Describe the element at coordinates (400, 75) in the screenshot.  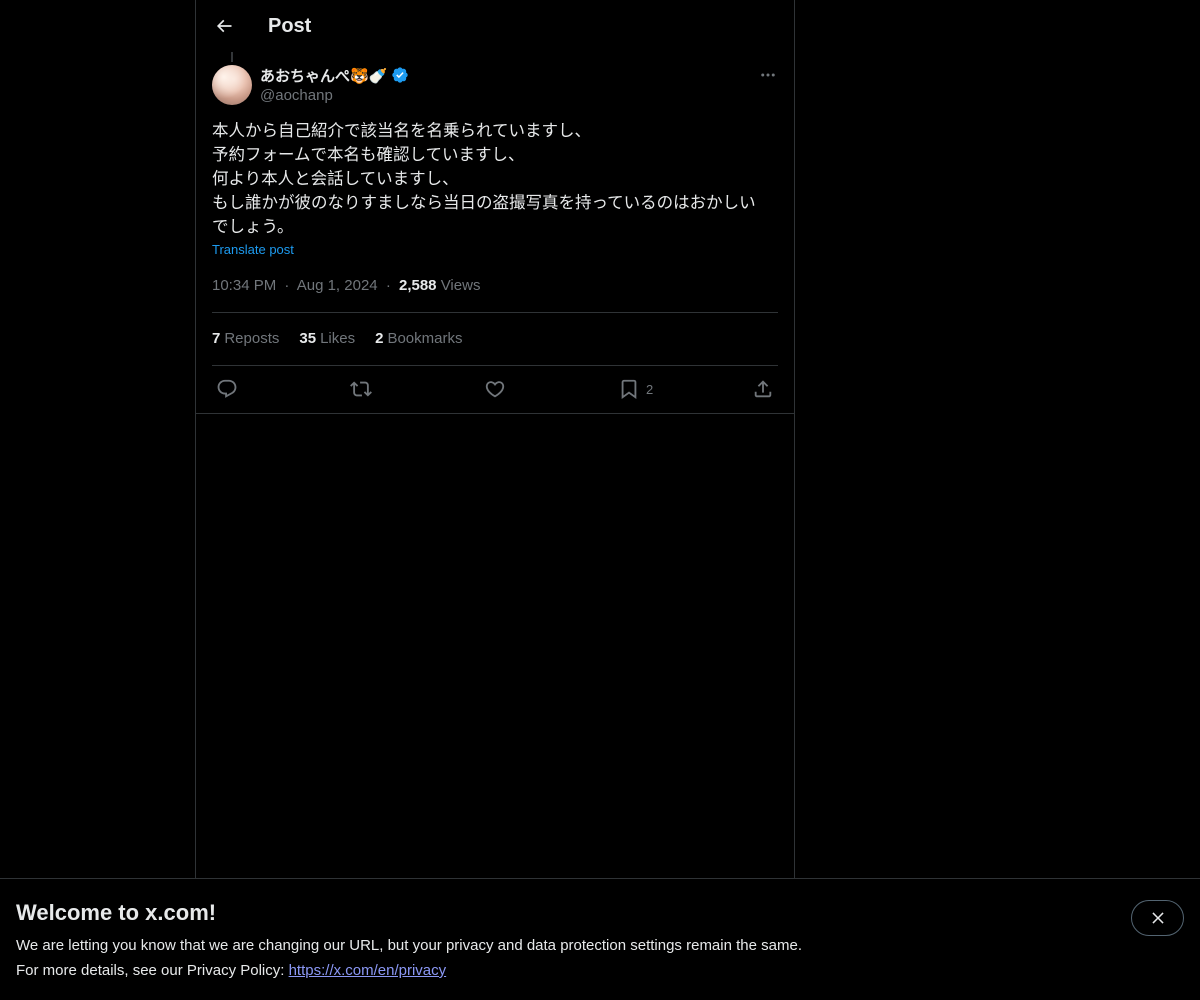
I see `verified-badge-icon` at that location.